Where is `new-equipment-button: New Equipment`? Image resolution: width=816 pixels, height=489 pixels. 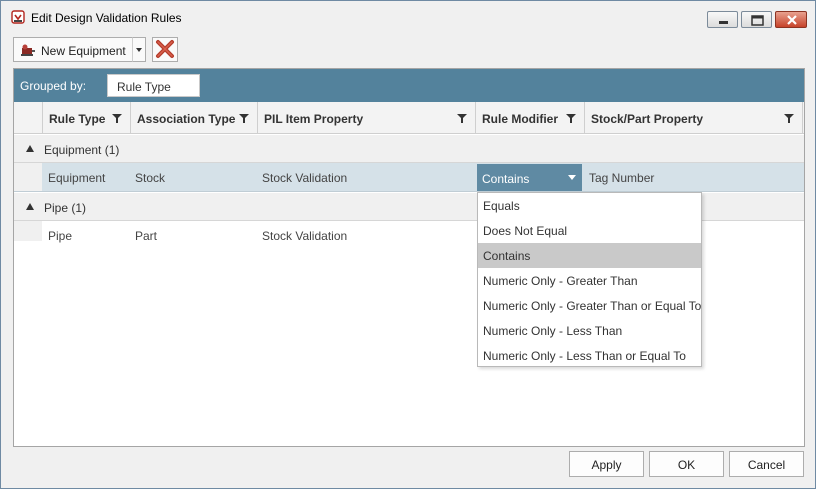
new-equipment-button: New Equipment is located at coordinates (73, 49).